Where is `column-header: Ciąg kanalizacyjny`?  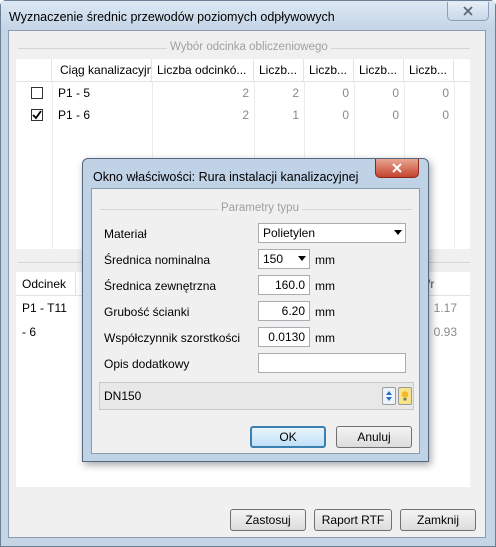 column-header: Ciąg kanalizacyjny is located at coordinates (102, 70).